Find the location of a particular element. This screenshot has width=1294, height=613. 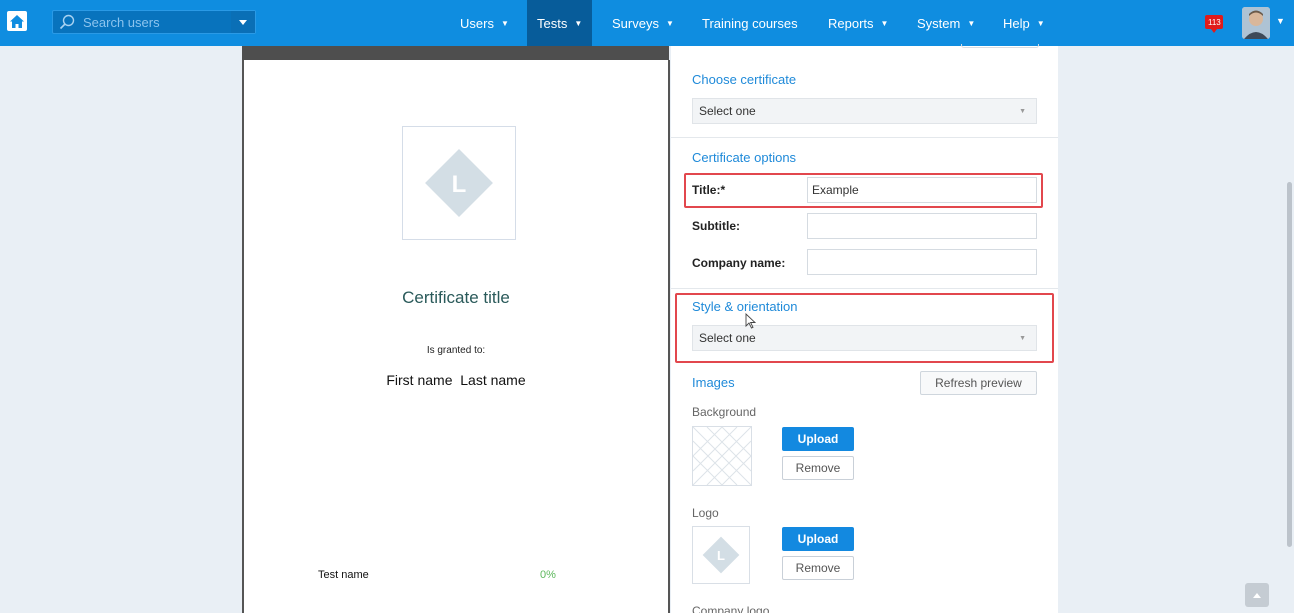

score-value: 0% is located at coordinates (548, 575).